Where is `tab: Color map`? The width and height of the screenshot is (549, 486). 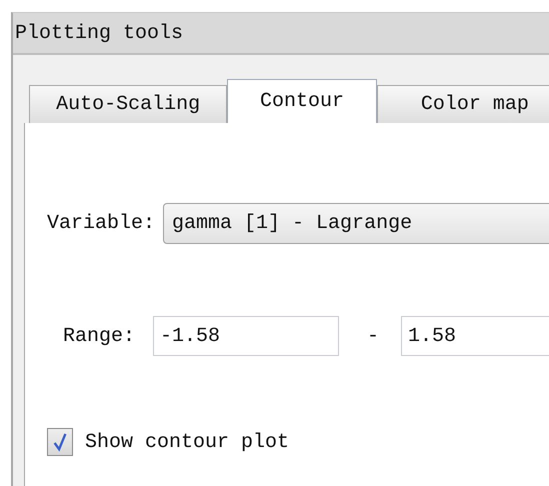 tab: Color map is located at coordinates (462, 104).